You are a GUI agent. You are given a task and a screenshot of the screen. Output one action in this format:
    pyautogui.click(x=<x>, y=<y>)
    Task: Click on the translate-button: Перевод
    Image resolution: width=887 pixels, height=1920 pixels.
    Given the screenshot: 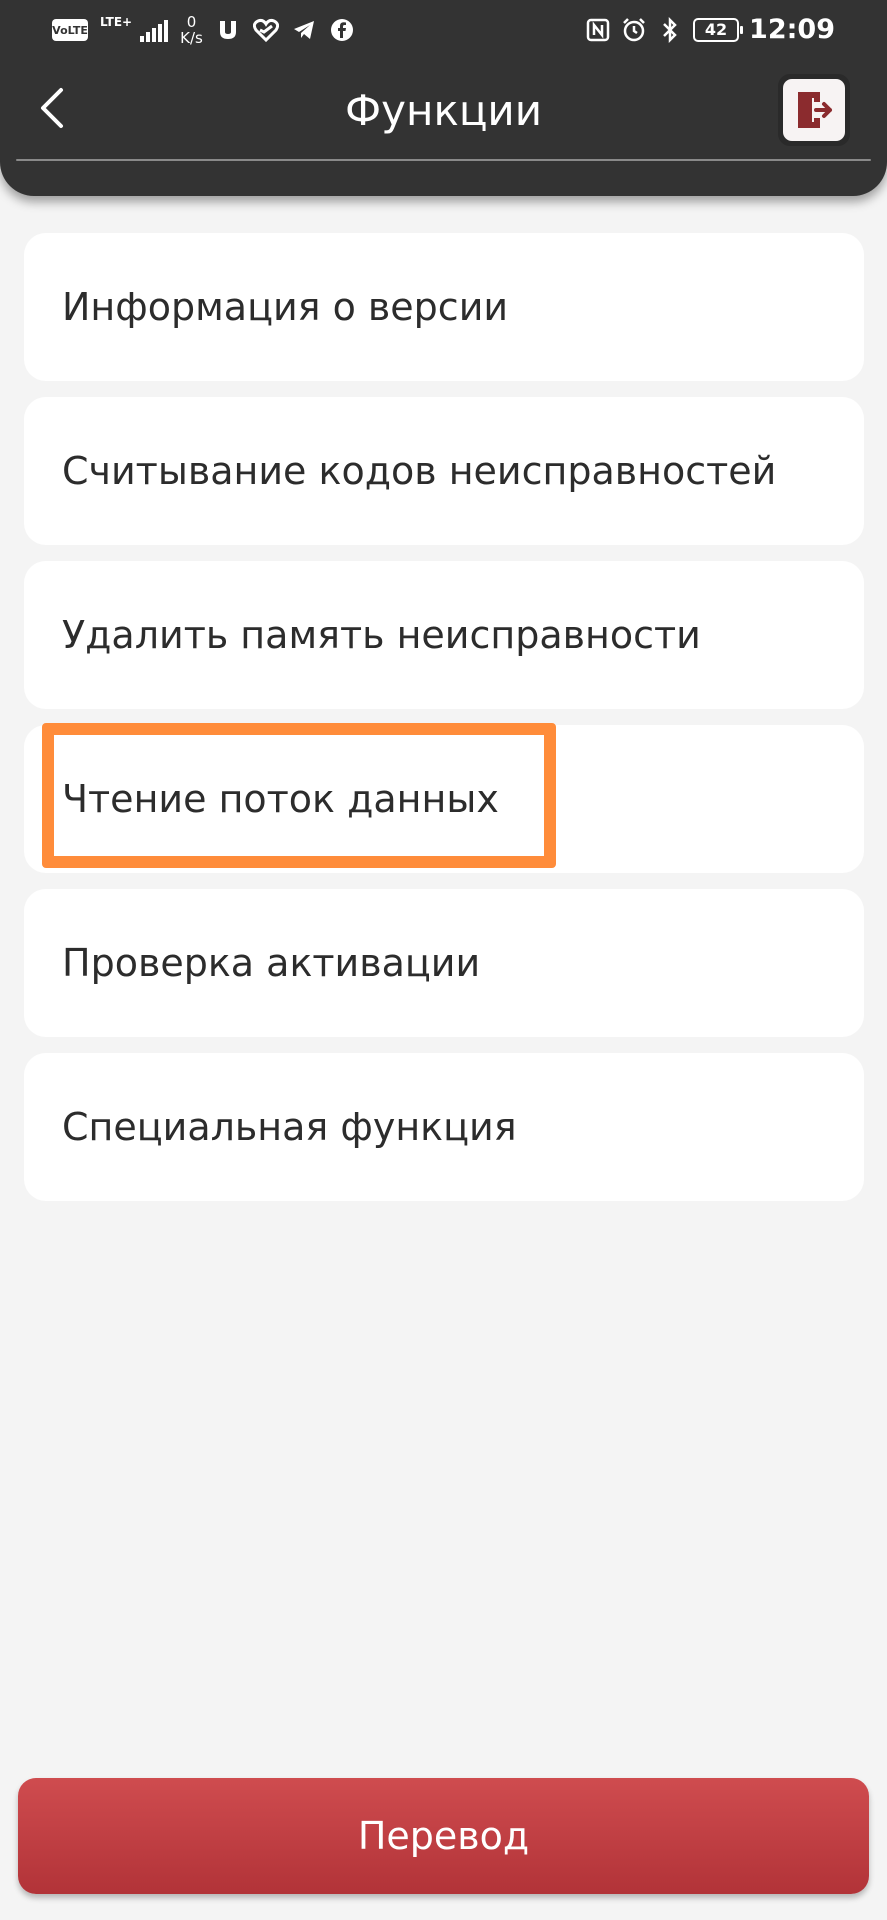 What is the action you would take?
    pyautogui.click(x=443, y=1836)
    